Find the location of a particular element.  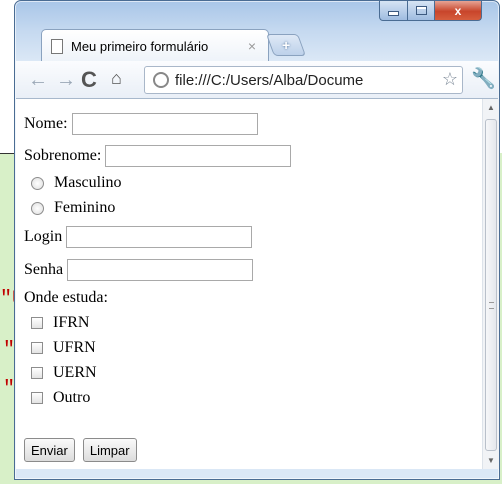

grip-icon is located at coordinates (491, 305).